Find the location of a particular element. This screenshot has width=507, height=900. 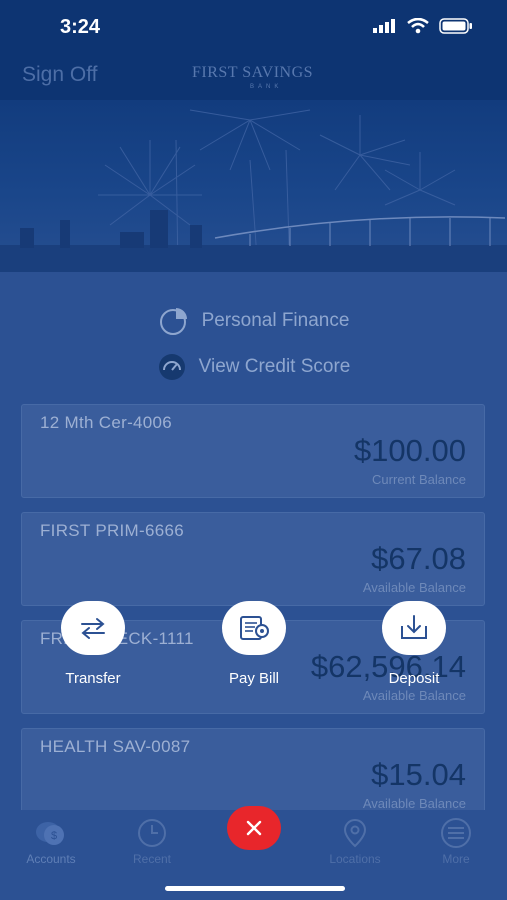

credit-score-link: View Credit Score is located at coordinates (253, 370).